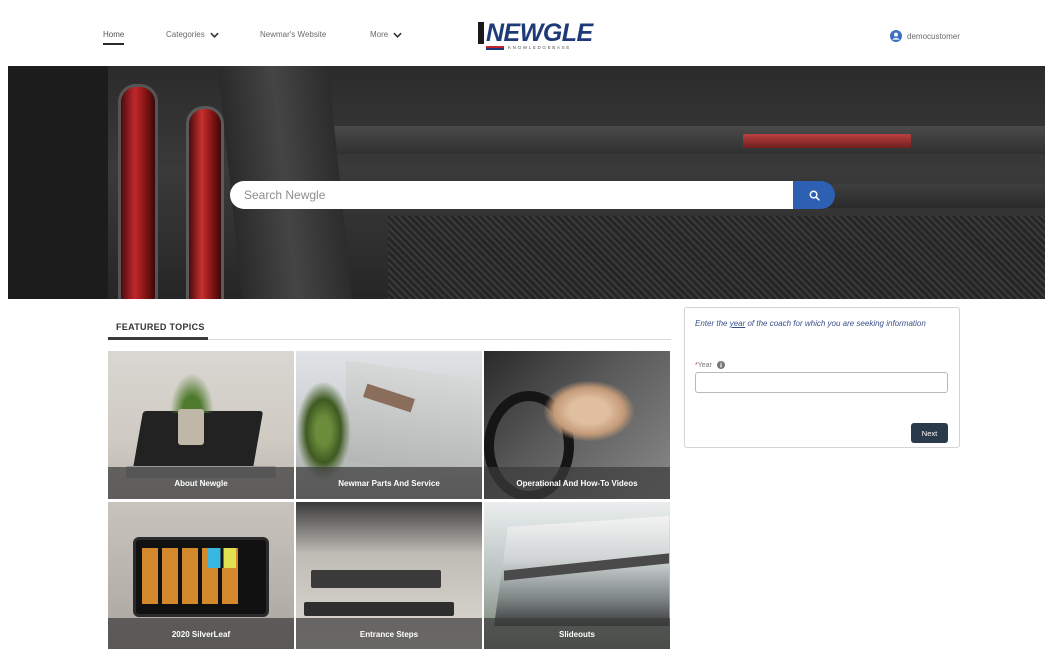 The width and height of the screenshot is (1045, 649). I want to click on topic-tile-label: About Newgle, so click(201, 483).